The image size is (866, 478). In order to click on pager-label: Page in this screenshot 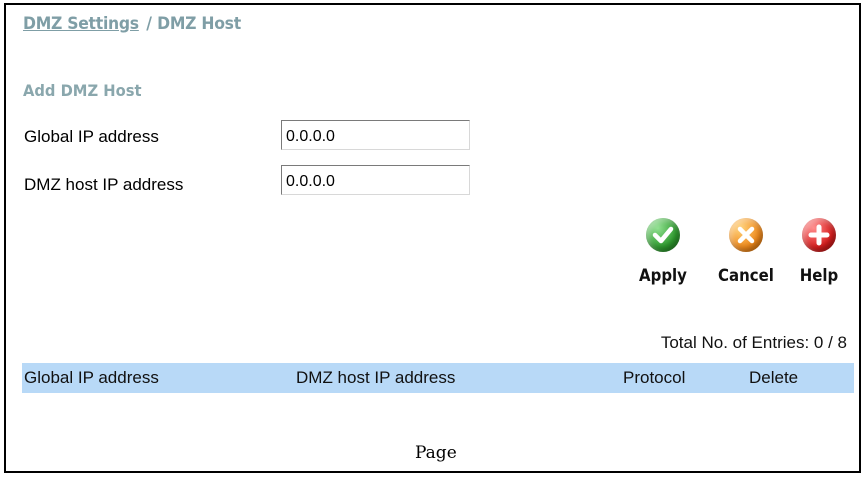, I will do `click(436, 453)`.